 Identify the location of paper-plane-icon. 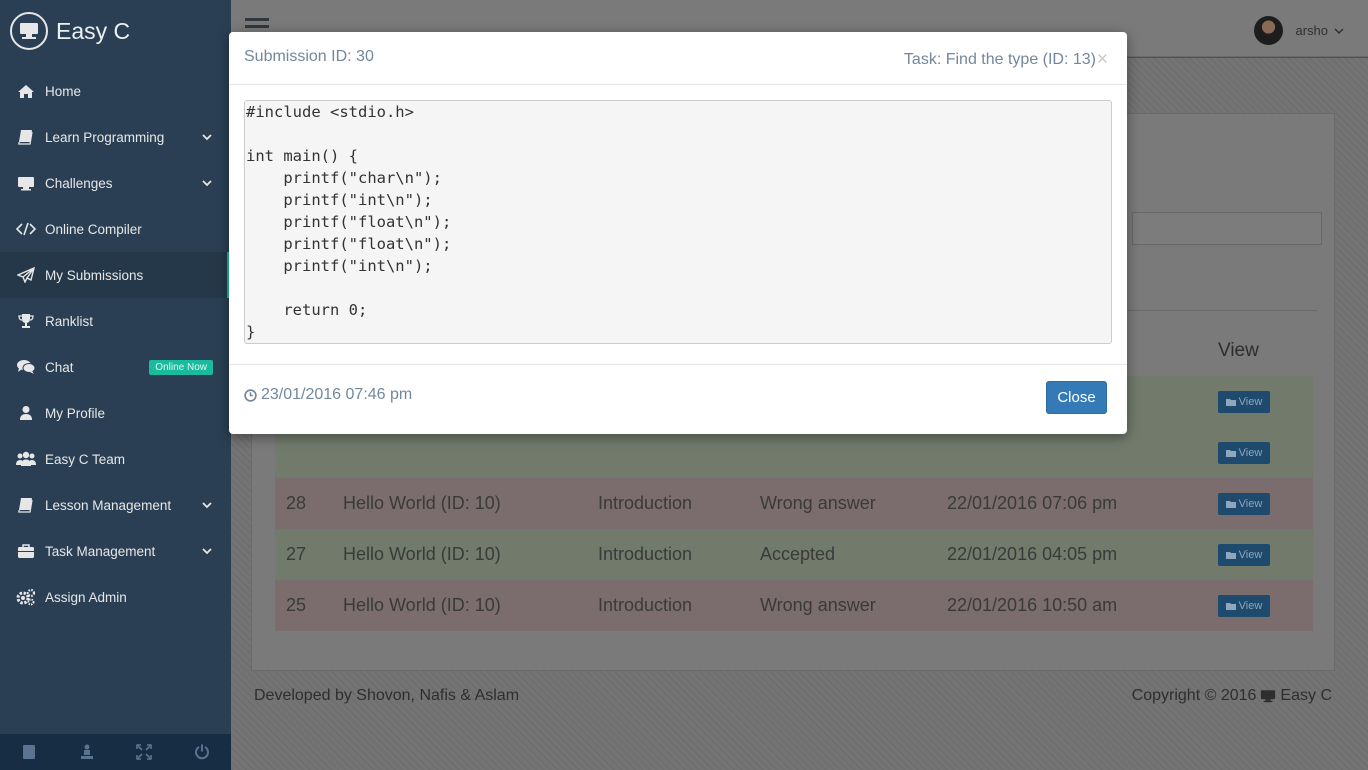
(26, 275).